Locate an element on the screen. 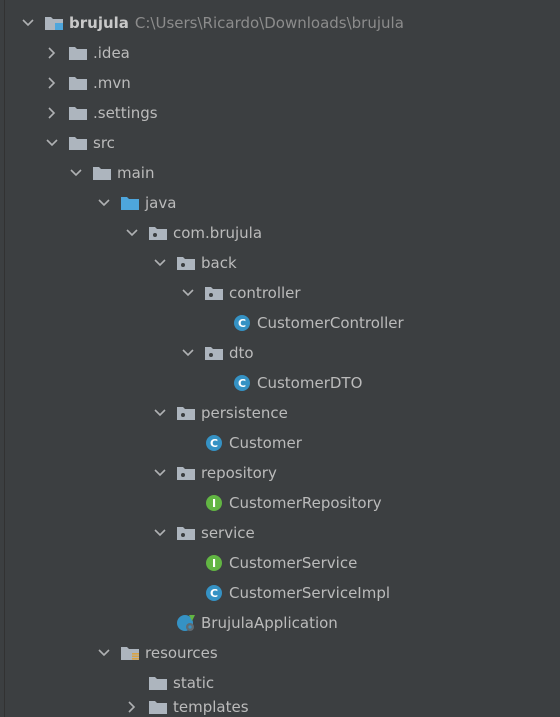  tree-label-persistence: persistence is located at coordinates (244, 413).